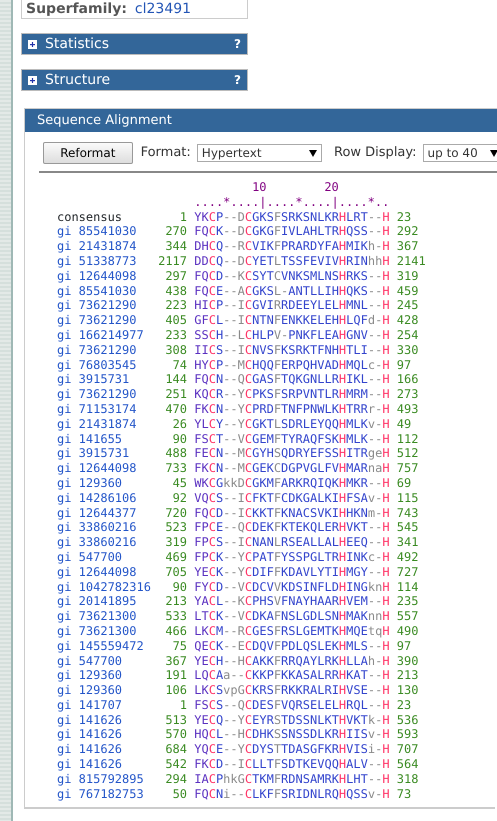  Describe the element at coordinates (76, 9) in the screenshot. I see `superfamily-label: Superfamily:` at that location.